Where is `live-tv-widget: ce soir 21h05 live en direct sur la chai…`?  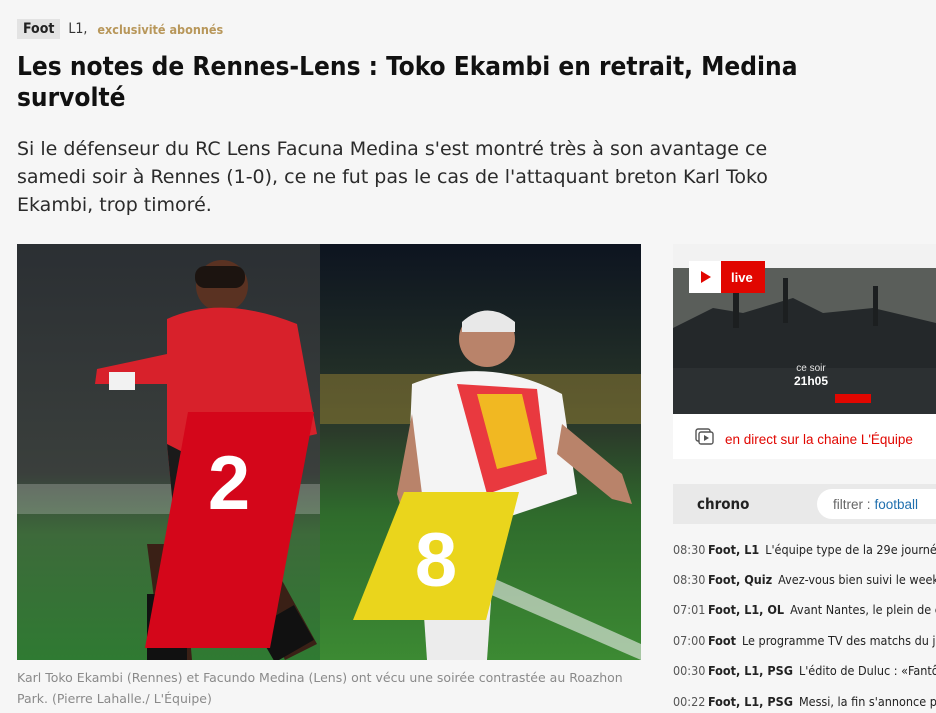
live-tv-widget: ce soir 21h05 live en direct sur la chai… is located at coordinates (804, 351).